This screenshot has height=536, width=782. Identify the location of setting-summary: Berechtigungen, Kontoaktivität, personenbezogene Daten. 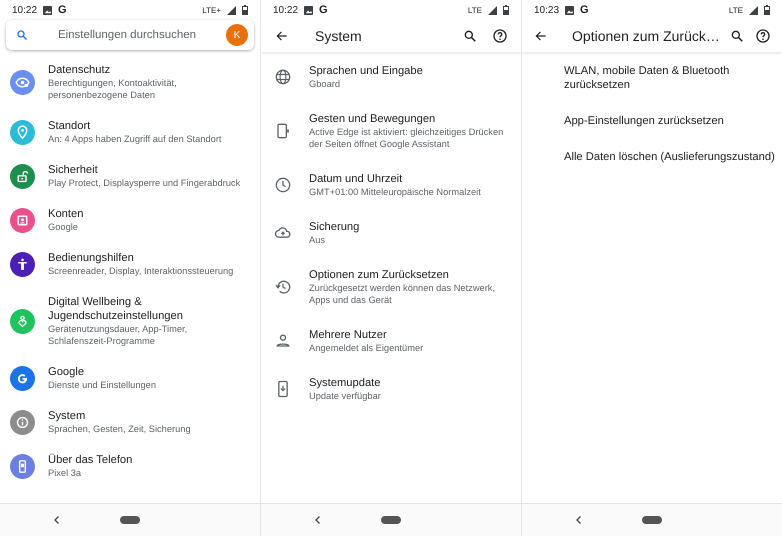
(112, 89).